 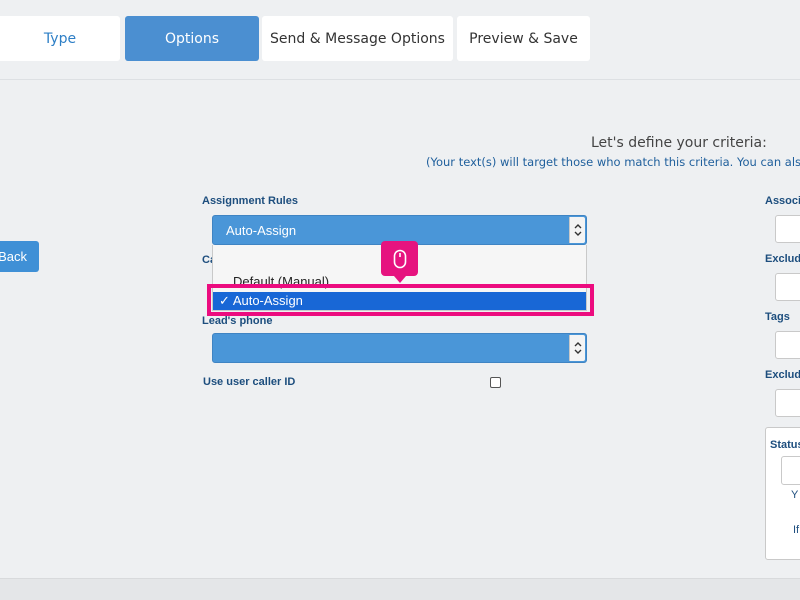 I want to click on tags-field, so click(x=787, y=345).